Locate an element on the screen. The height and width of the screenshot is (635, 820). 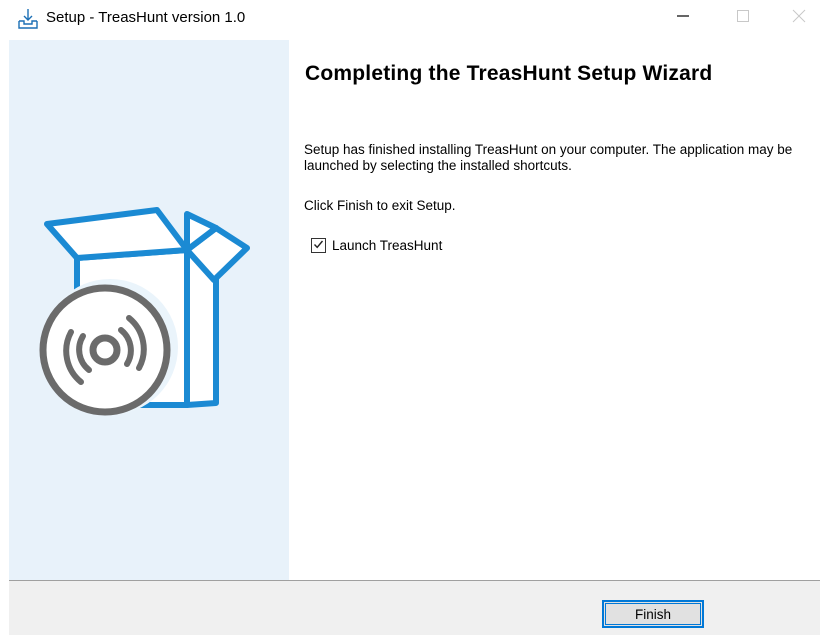
exit-instruction: Click Finish to exit Setup. is located at coordinates (380, 205).